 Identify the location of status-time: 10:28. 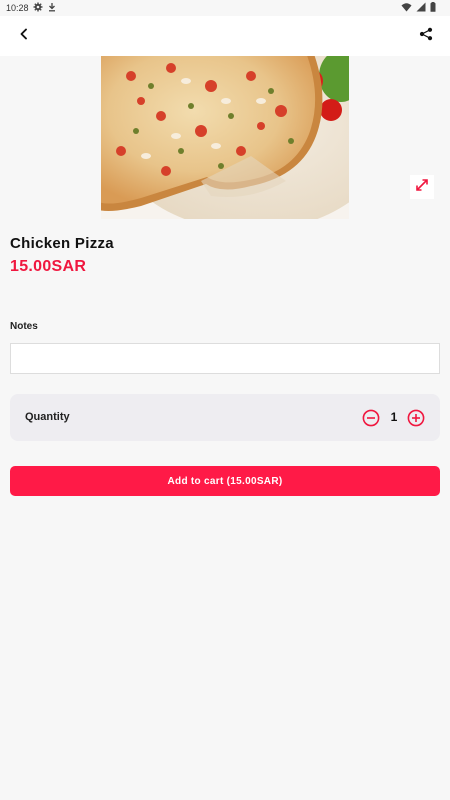
(17, 8).